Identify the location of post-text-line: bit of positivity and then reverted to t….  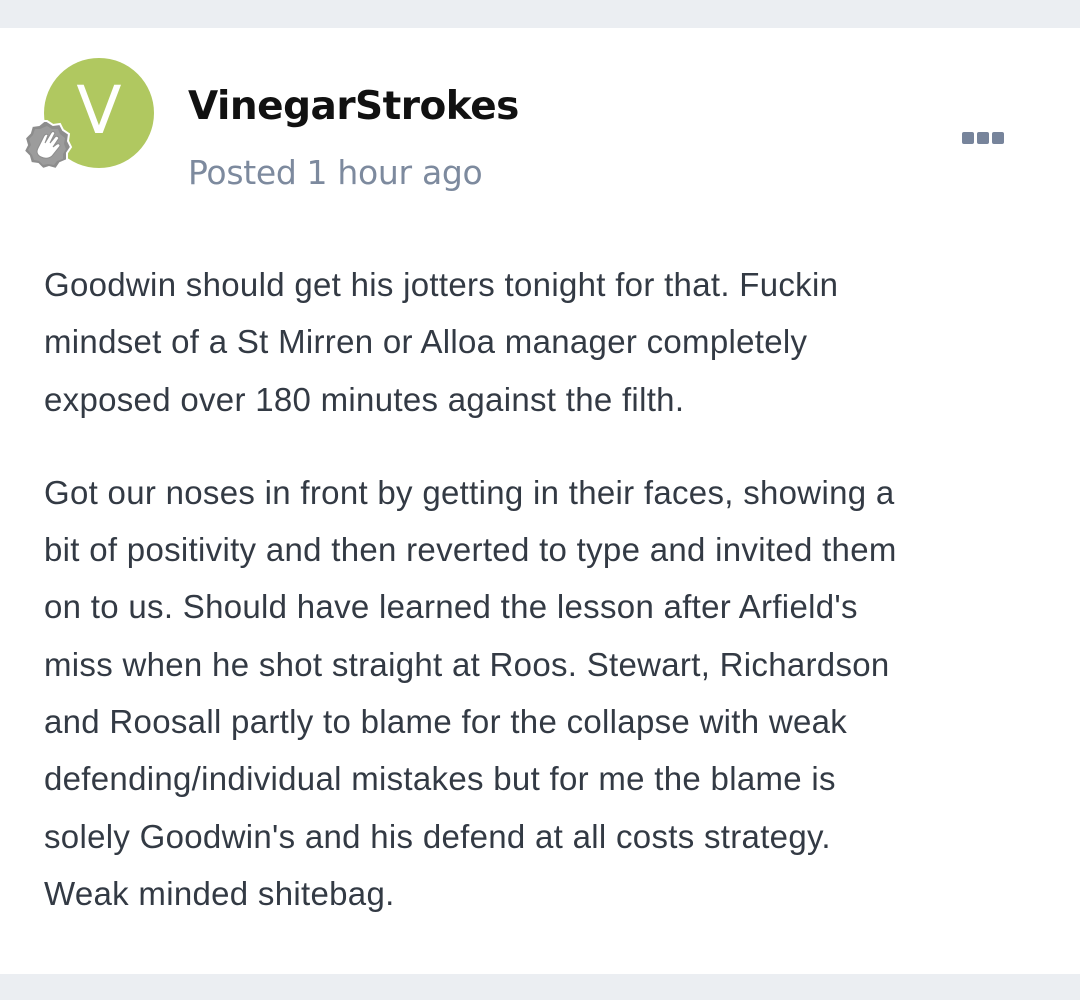
(470, 550).